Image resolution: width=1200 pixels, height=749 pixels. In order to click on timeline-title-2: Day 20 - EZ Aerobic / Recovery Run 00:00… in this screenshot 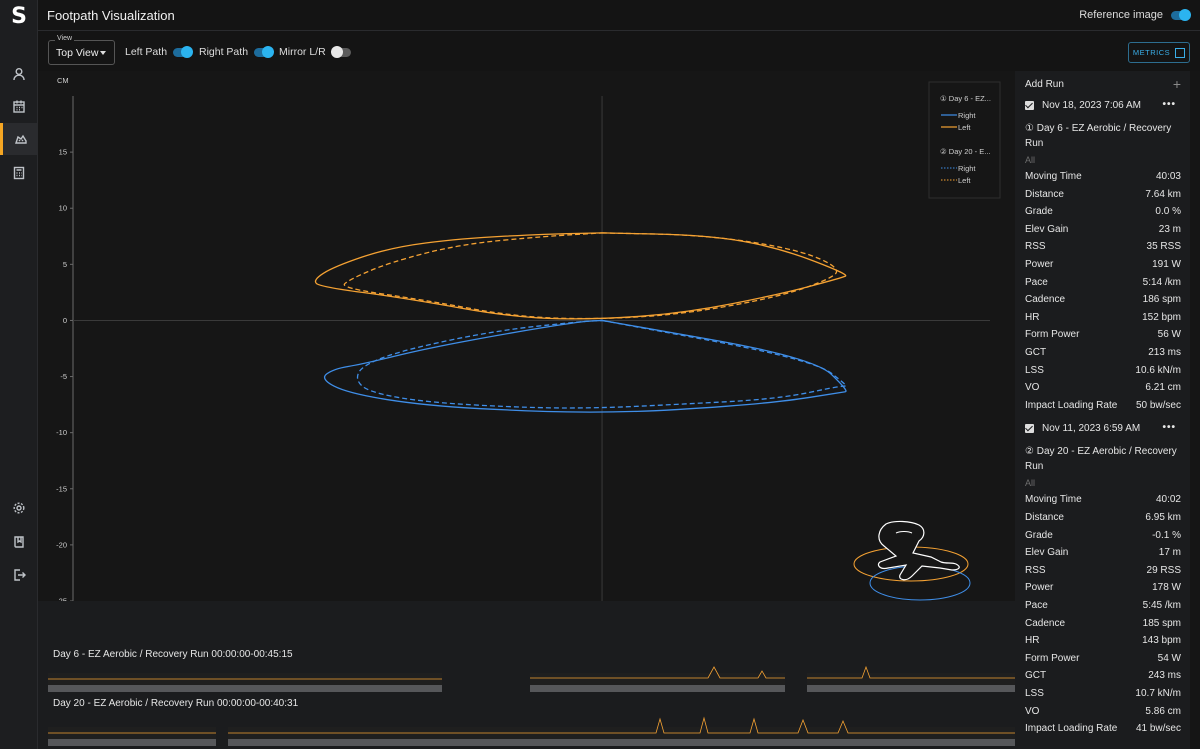, I will do `click(176, 703)`.